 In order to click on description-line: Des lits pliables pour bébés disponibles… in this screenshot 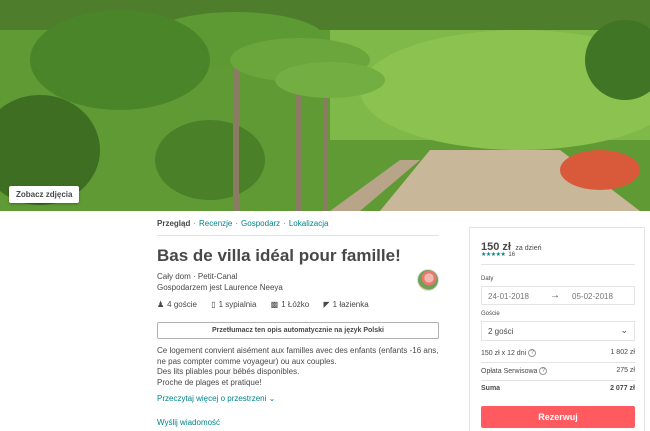, I will do `click(228, 371)`.